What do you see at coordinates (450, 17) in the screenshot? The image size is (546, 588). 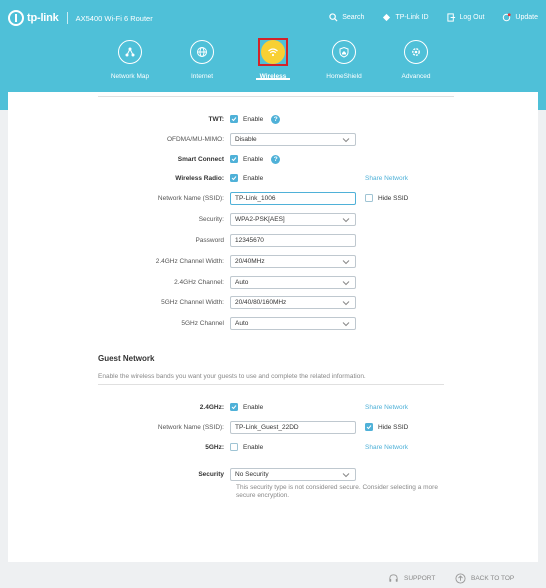 I see `logout-icon` at bounding box center [450, 17].